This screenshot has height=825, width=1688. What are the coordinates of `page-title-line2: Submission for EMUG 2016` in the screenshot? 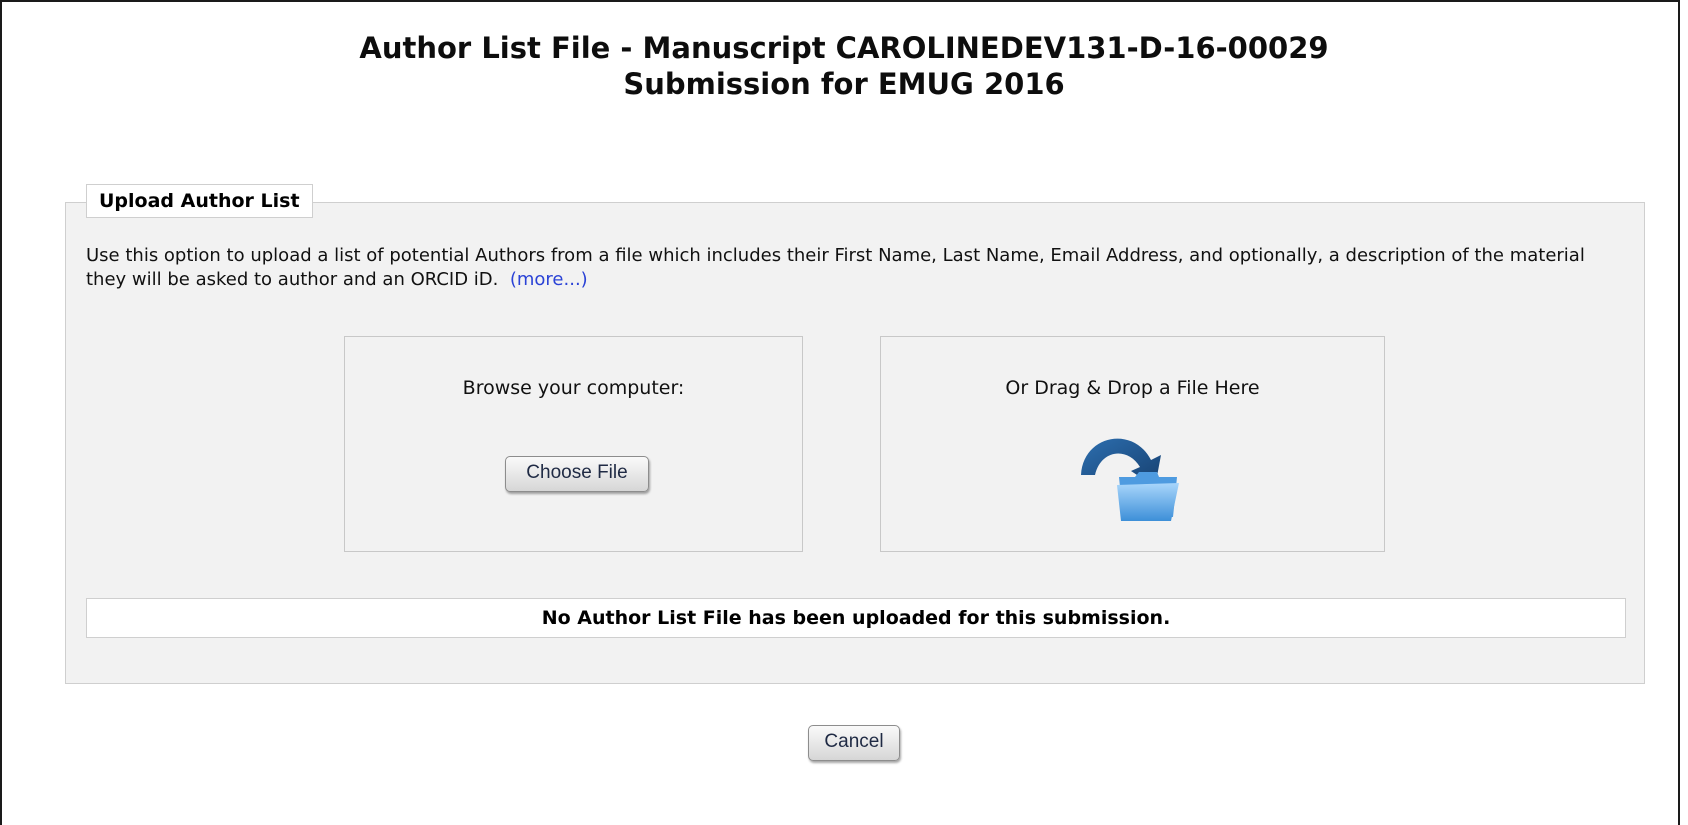 It's located at (844, 84).